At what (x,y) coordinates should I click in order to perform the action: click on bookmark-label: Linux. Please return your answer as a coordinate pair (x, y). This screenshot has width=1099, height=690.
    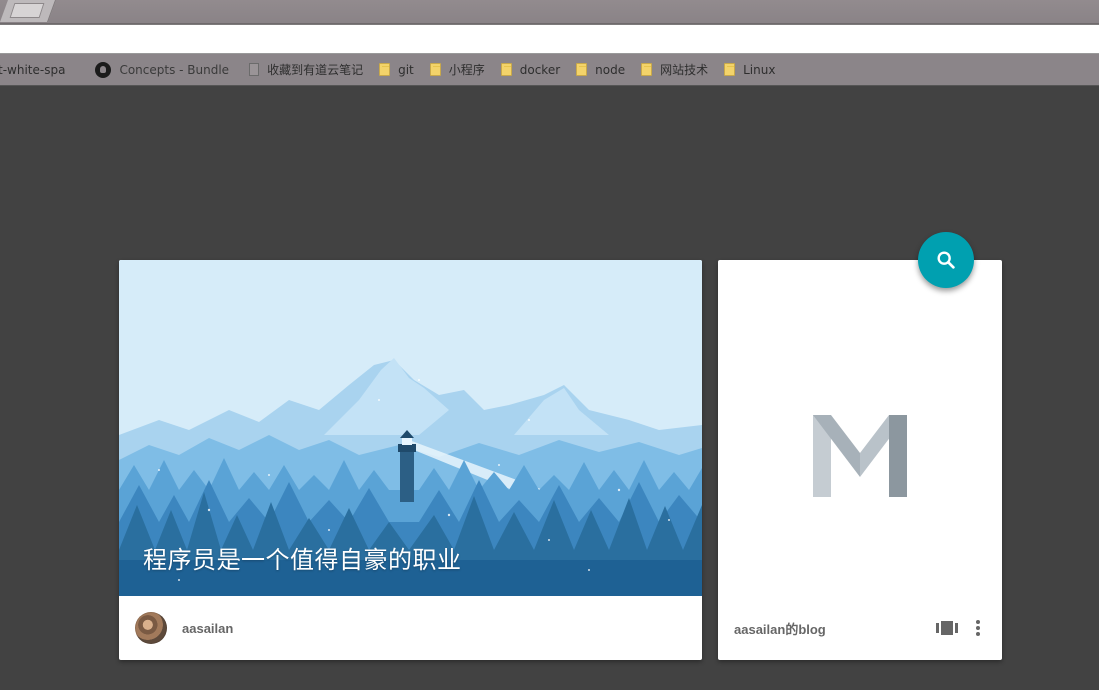
    Looking at the image, I should click on (759, 69).